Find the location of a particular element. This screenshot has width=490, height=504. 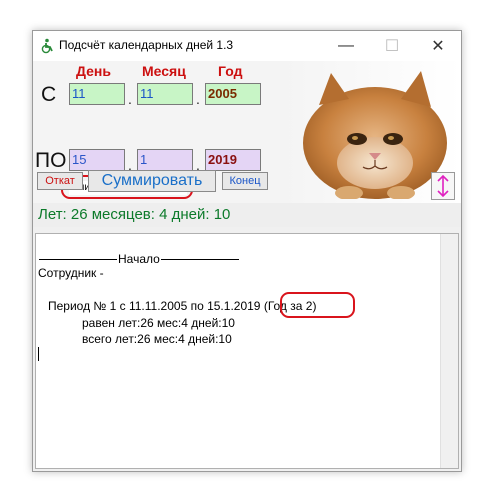

sum-button: Суммировать is located at coordinates (152, 181).